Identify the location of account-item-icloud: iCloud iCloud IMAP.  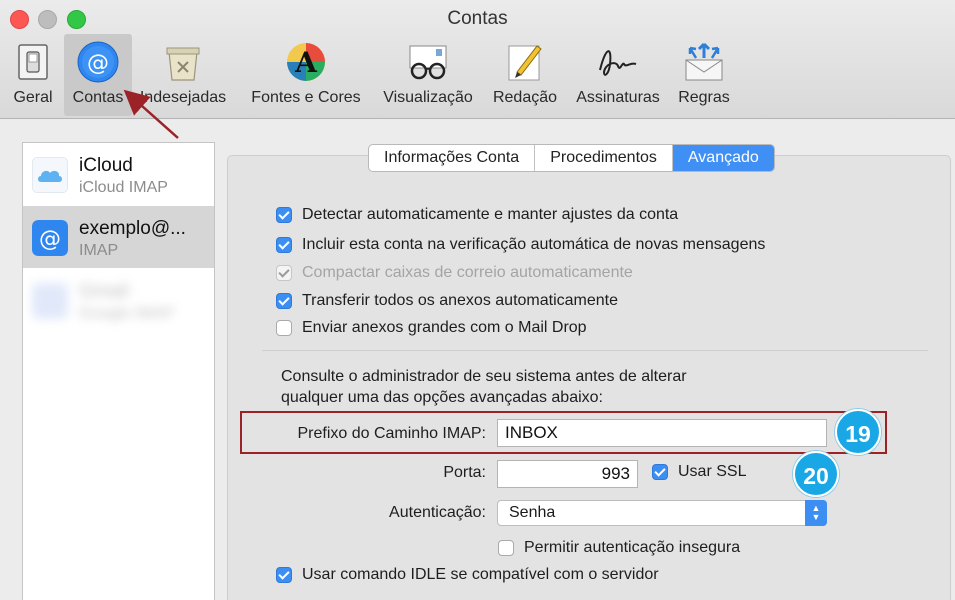
(118, 174).